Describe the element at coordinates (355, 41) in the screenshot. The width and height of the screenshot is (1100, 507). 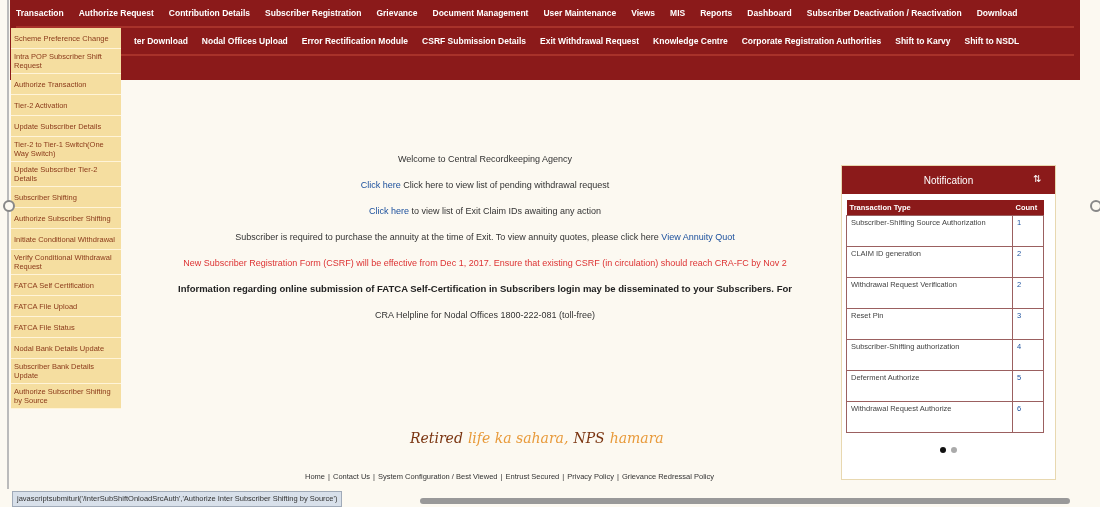
I see `menu-item: Error Rectification Module` at that location.